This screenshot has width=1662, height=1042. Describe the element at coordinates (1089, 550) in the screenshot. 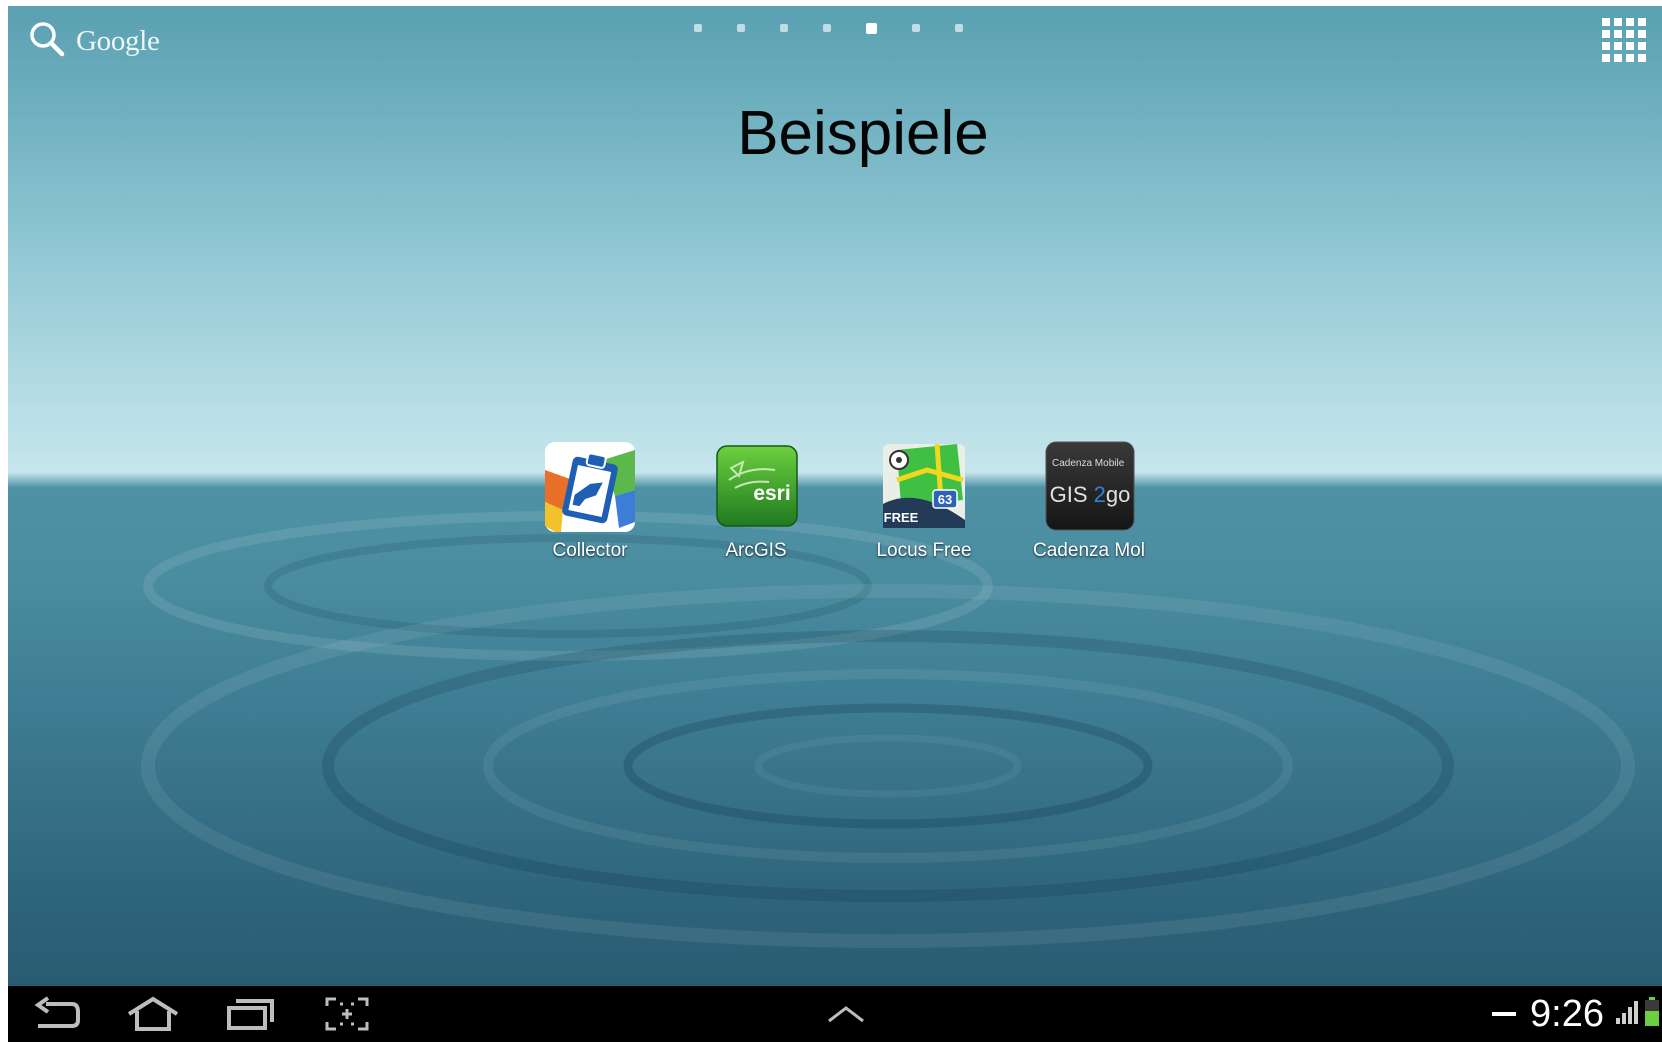

I see `app-label: Cadenza Mol` at that location.